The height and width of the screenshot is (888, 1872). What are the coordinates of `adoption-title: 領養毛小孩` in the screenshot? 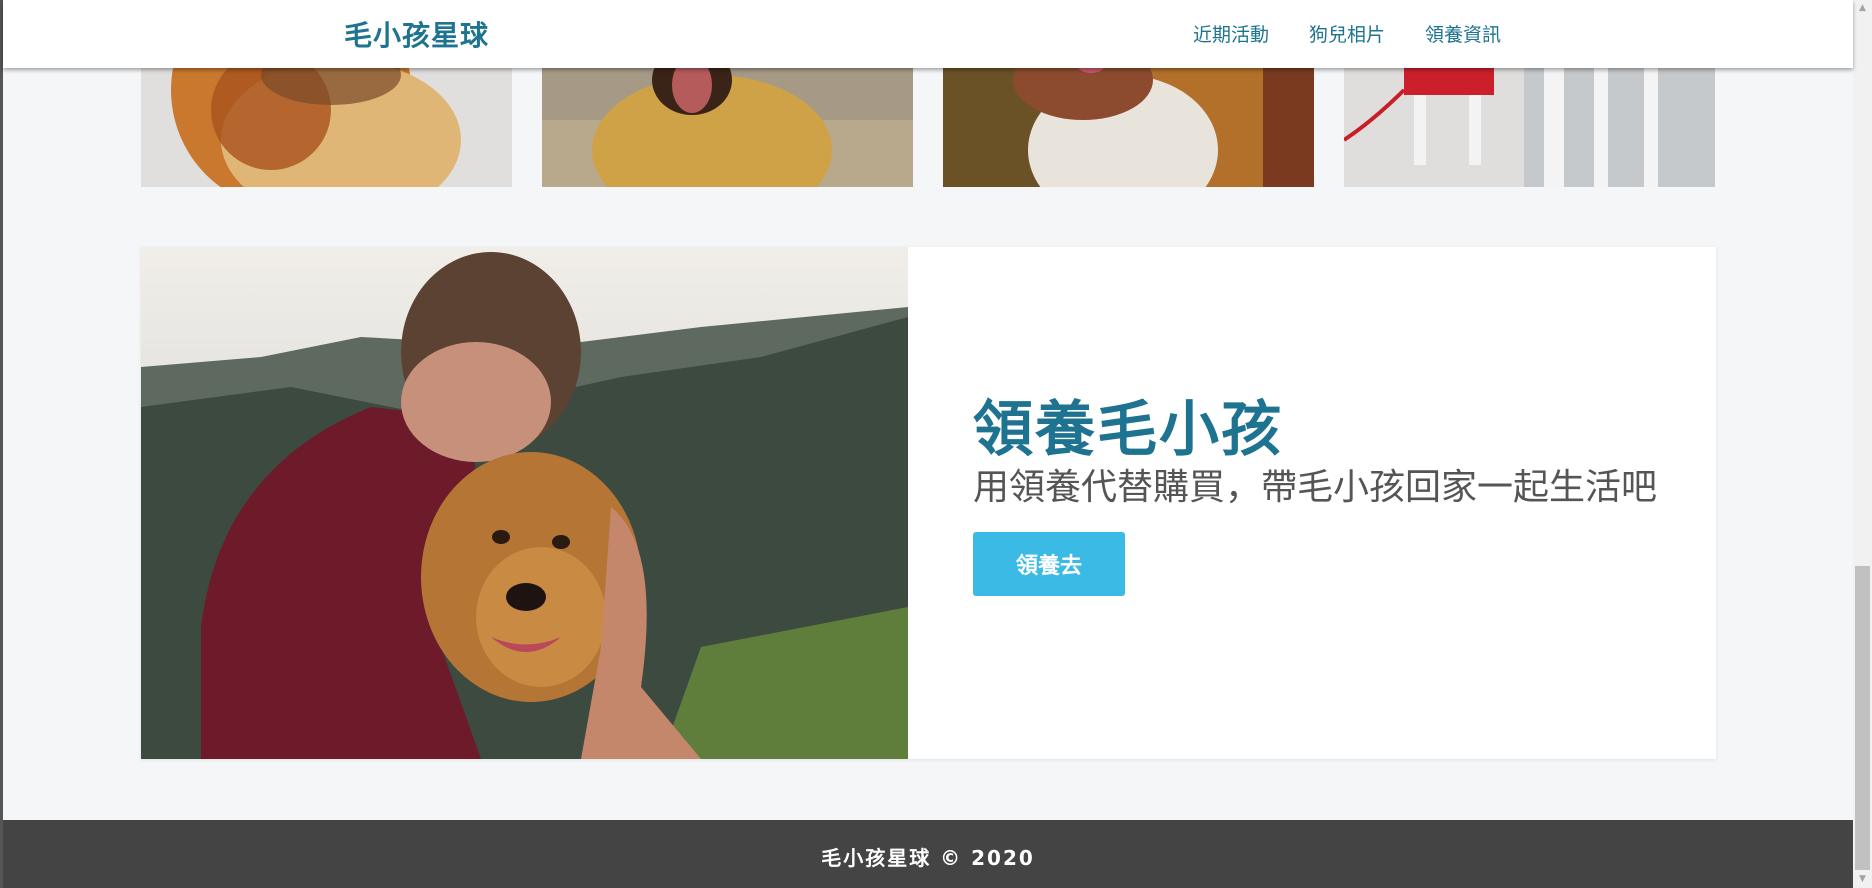 It's located at (1128, 430).